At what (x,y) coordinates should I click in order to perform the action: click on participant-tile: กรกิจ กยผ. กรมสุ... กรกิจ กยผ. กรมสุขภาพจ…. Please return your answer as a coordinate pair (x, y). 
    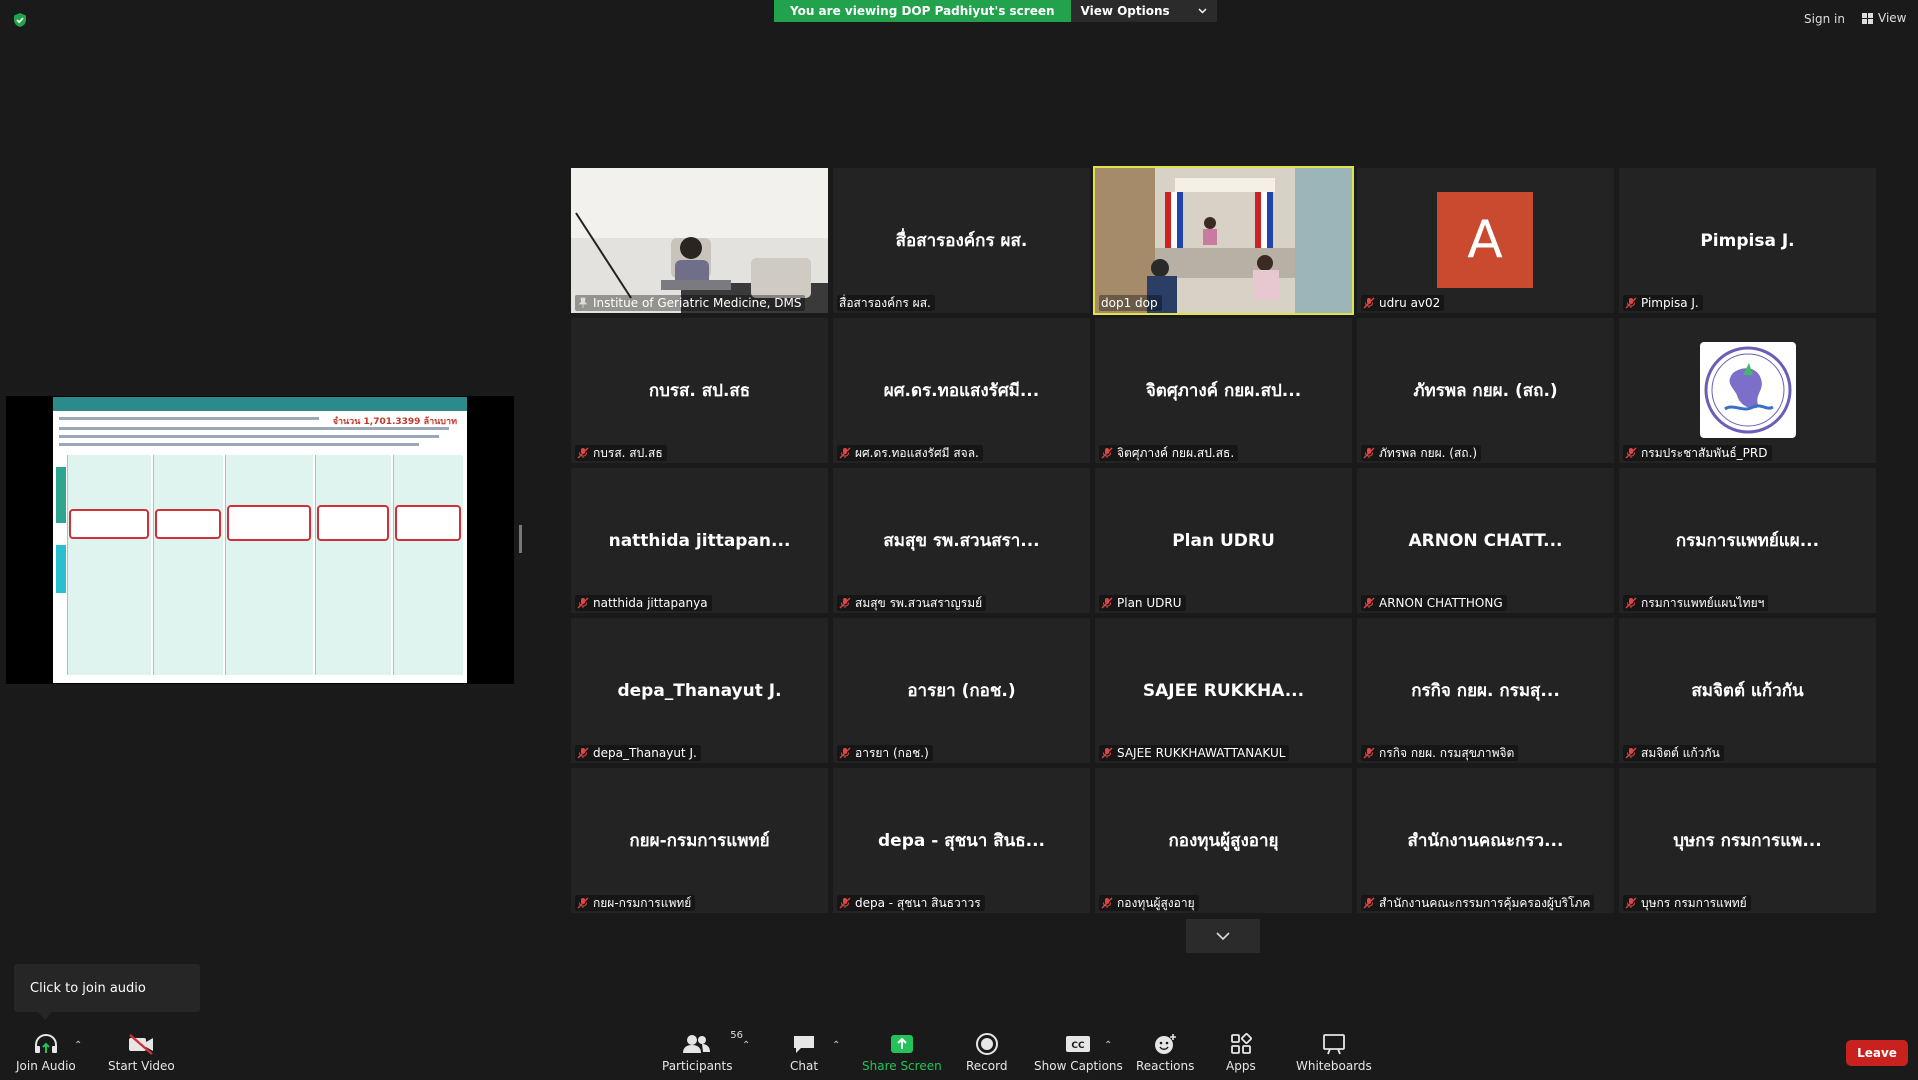
    Looking at the image, I should click on (1485, 690).